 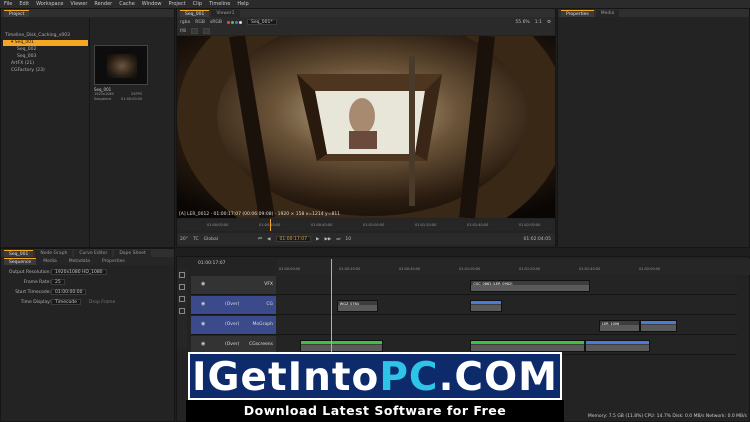 I want to click on settings-icon: ⚙, so click(x=549, y=22).